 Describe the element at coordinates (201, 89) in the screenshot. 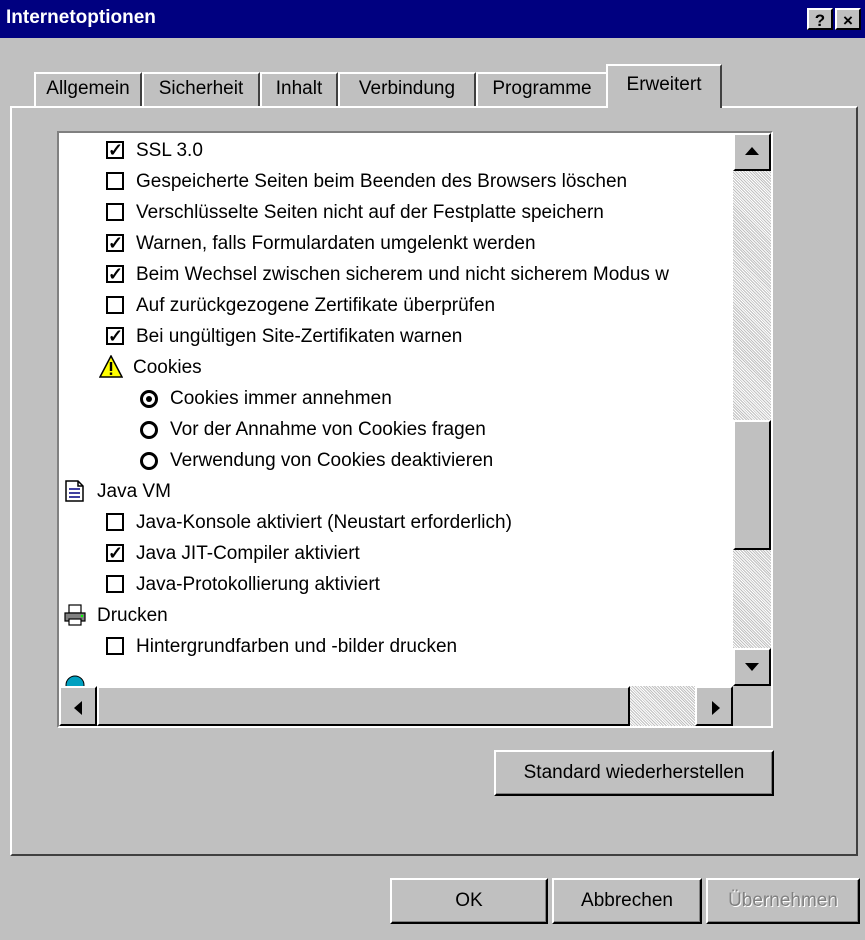

I see `tab-sicherheit: Sicherheit` at that location.